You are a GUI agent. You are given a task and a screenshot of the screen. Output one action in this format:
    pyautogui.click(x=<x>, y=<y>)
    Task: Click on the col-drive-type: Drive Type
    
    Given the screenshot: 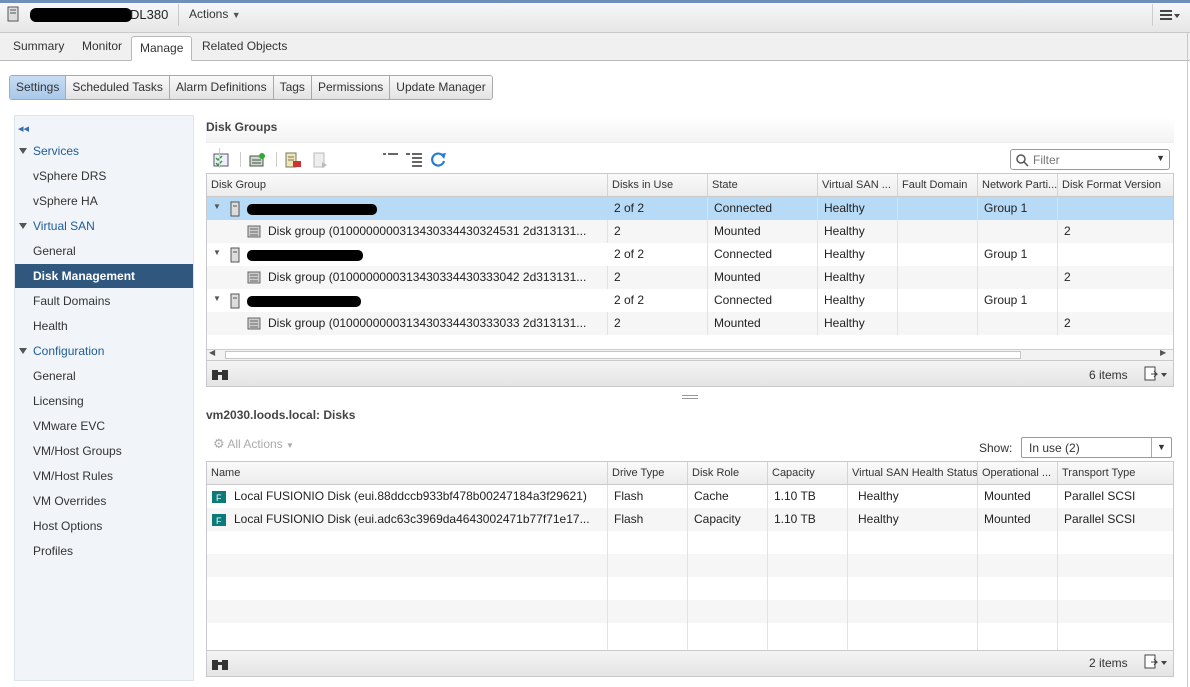 What is the action you would take?
    pyautogui.click(x=648, y=473)
    